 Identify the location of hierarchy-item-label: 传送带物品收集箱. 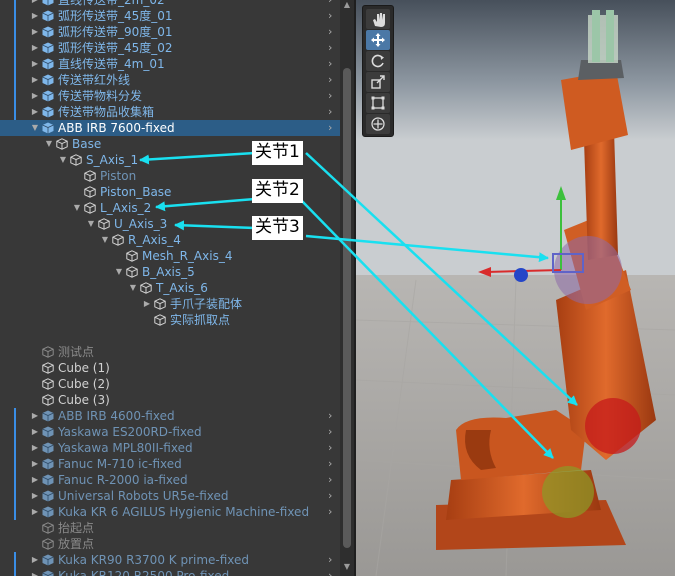
(106, 112).